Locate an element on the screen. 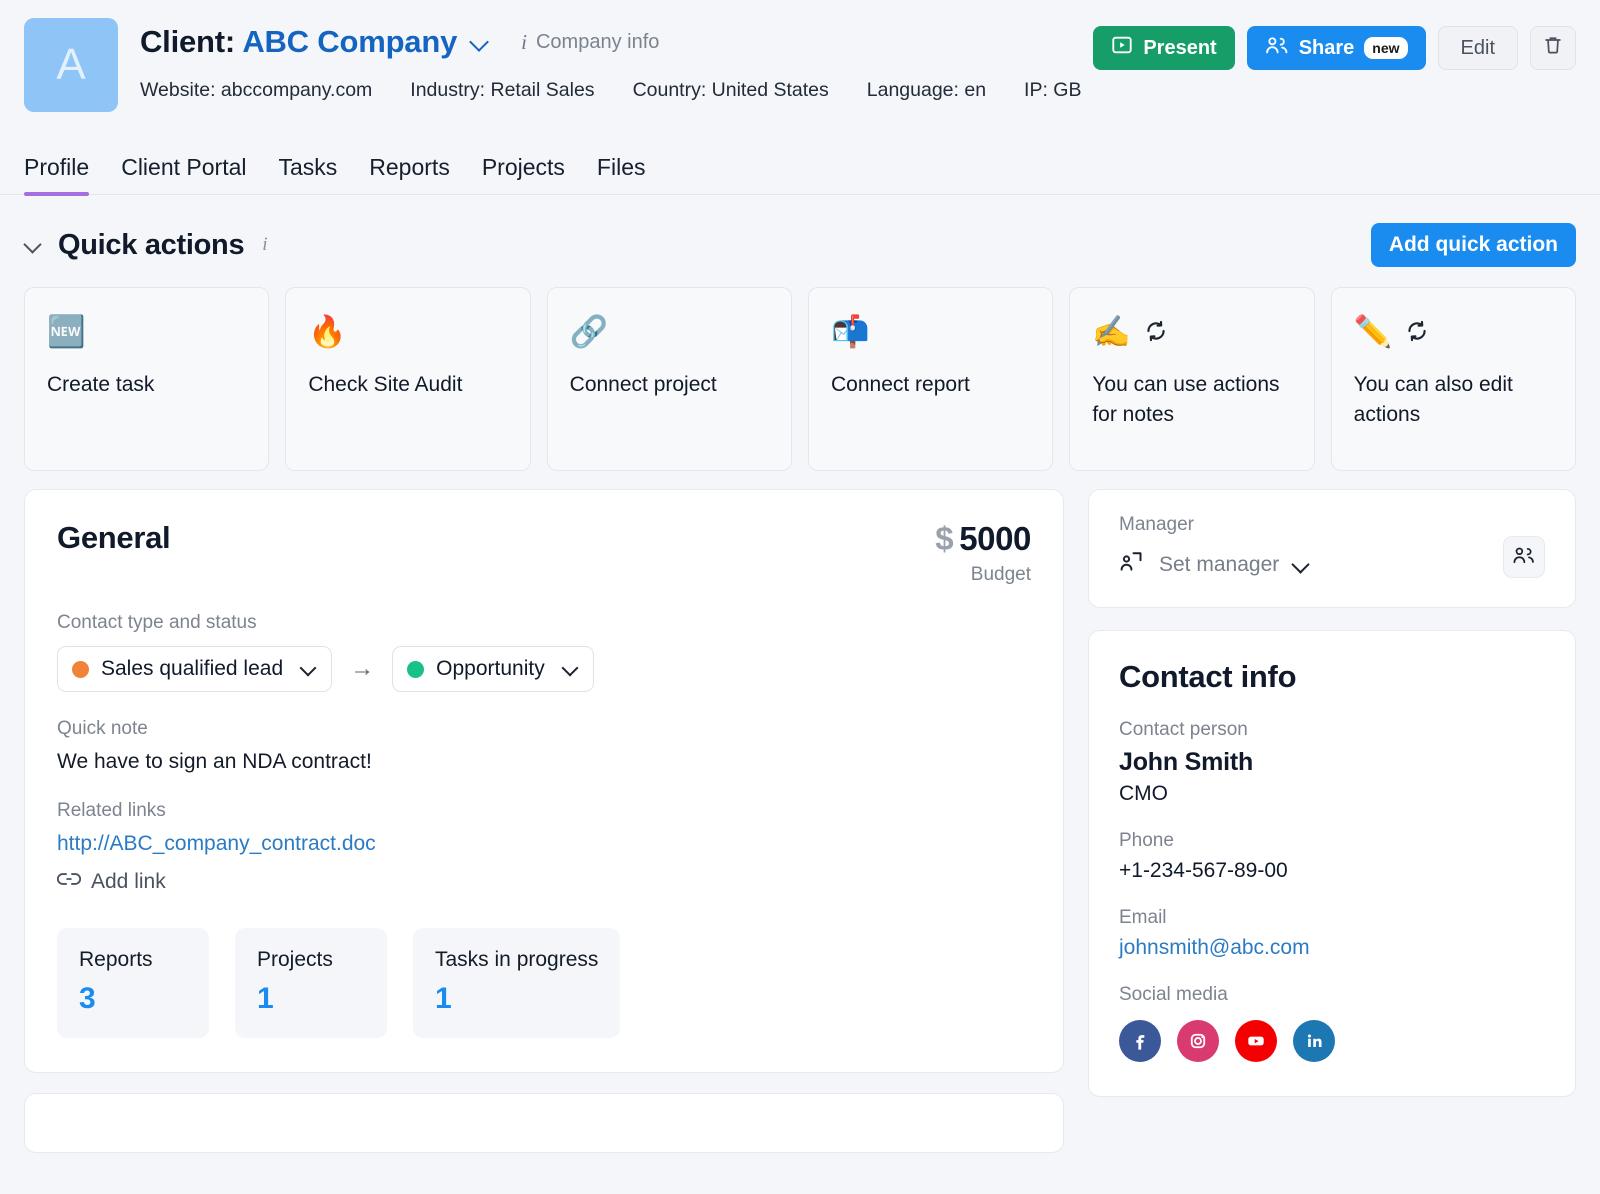 The height and width of the screenshot is (1194, 1600). set-manager-select: Set manager is located at coordinates (1311, 564).